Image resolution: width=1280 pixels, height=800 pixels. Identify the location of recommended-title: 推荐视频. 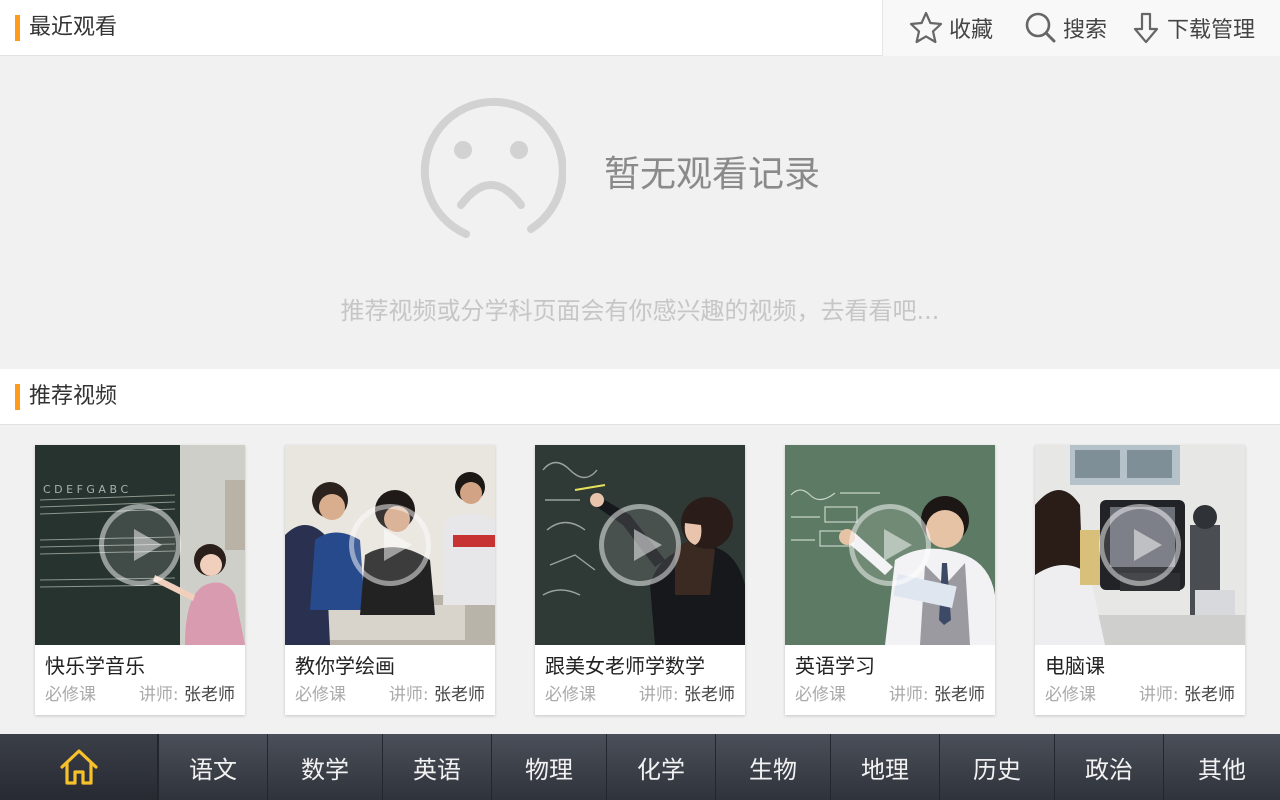
(73, 396).